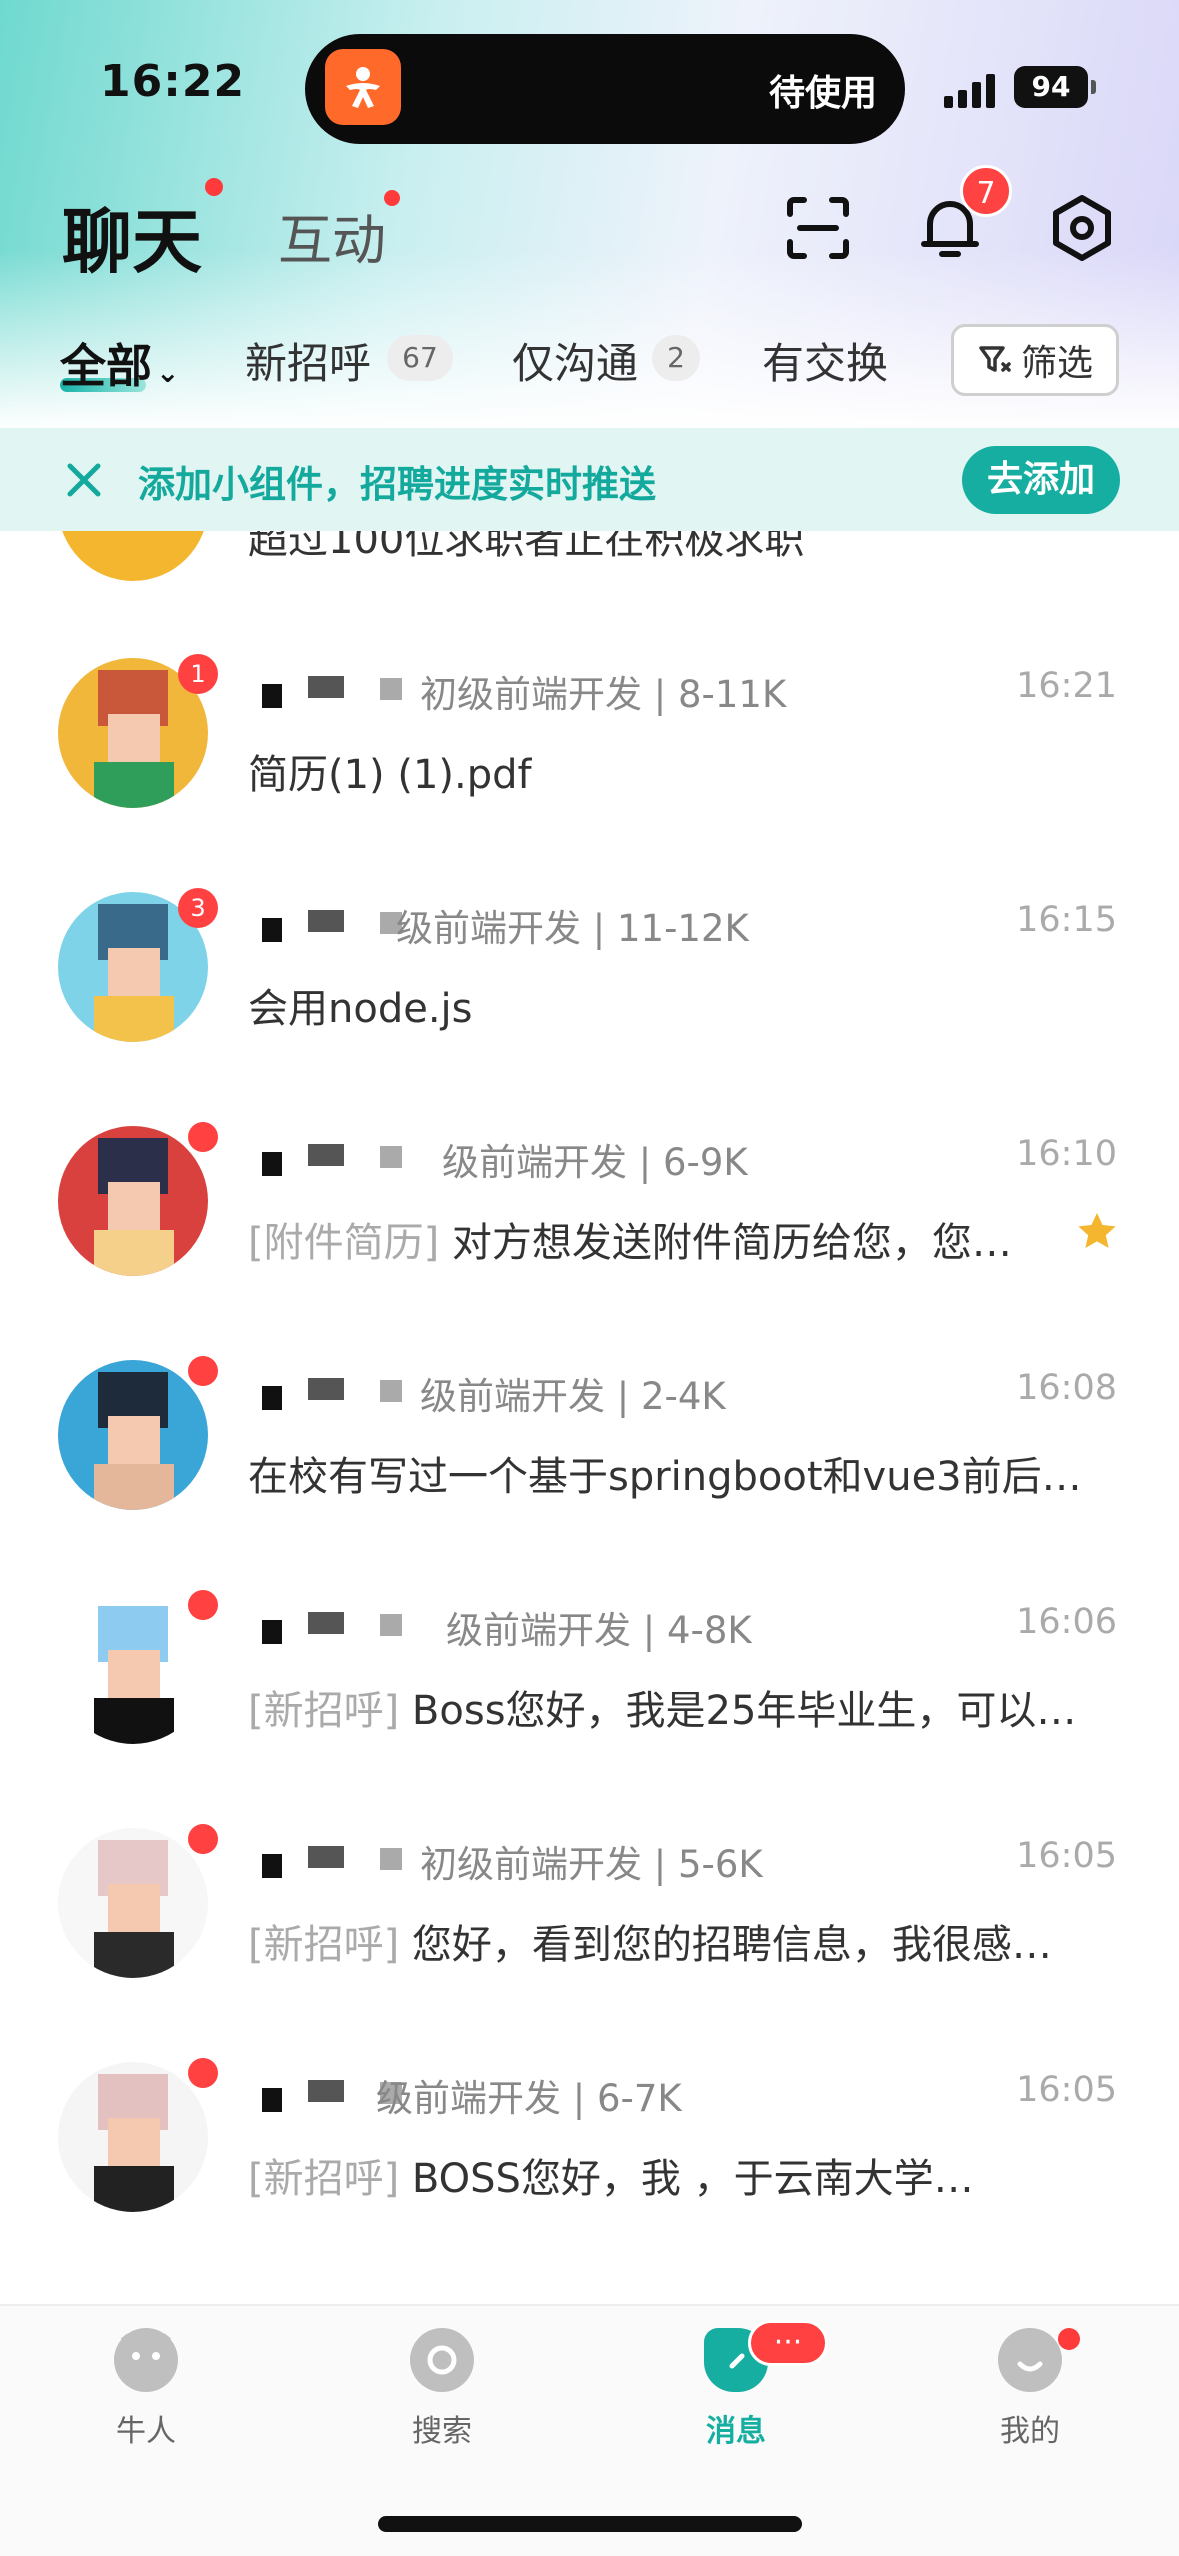 The width and height of the screenshot is (1179, 2556). I want to click on star-icon, so click(1097, 1232).